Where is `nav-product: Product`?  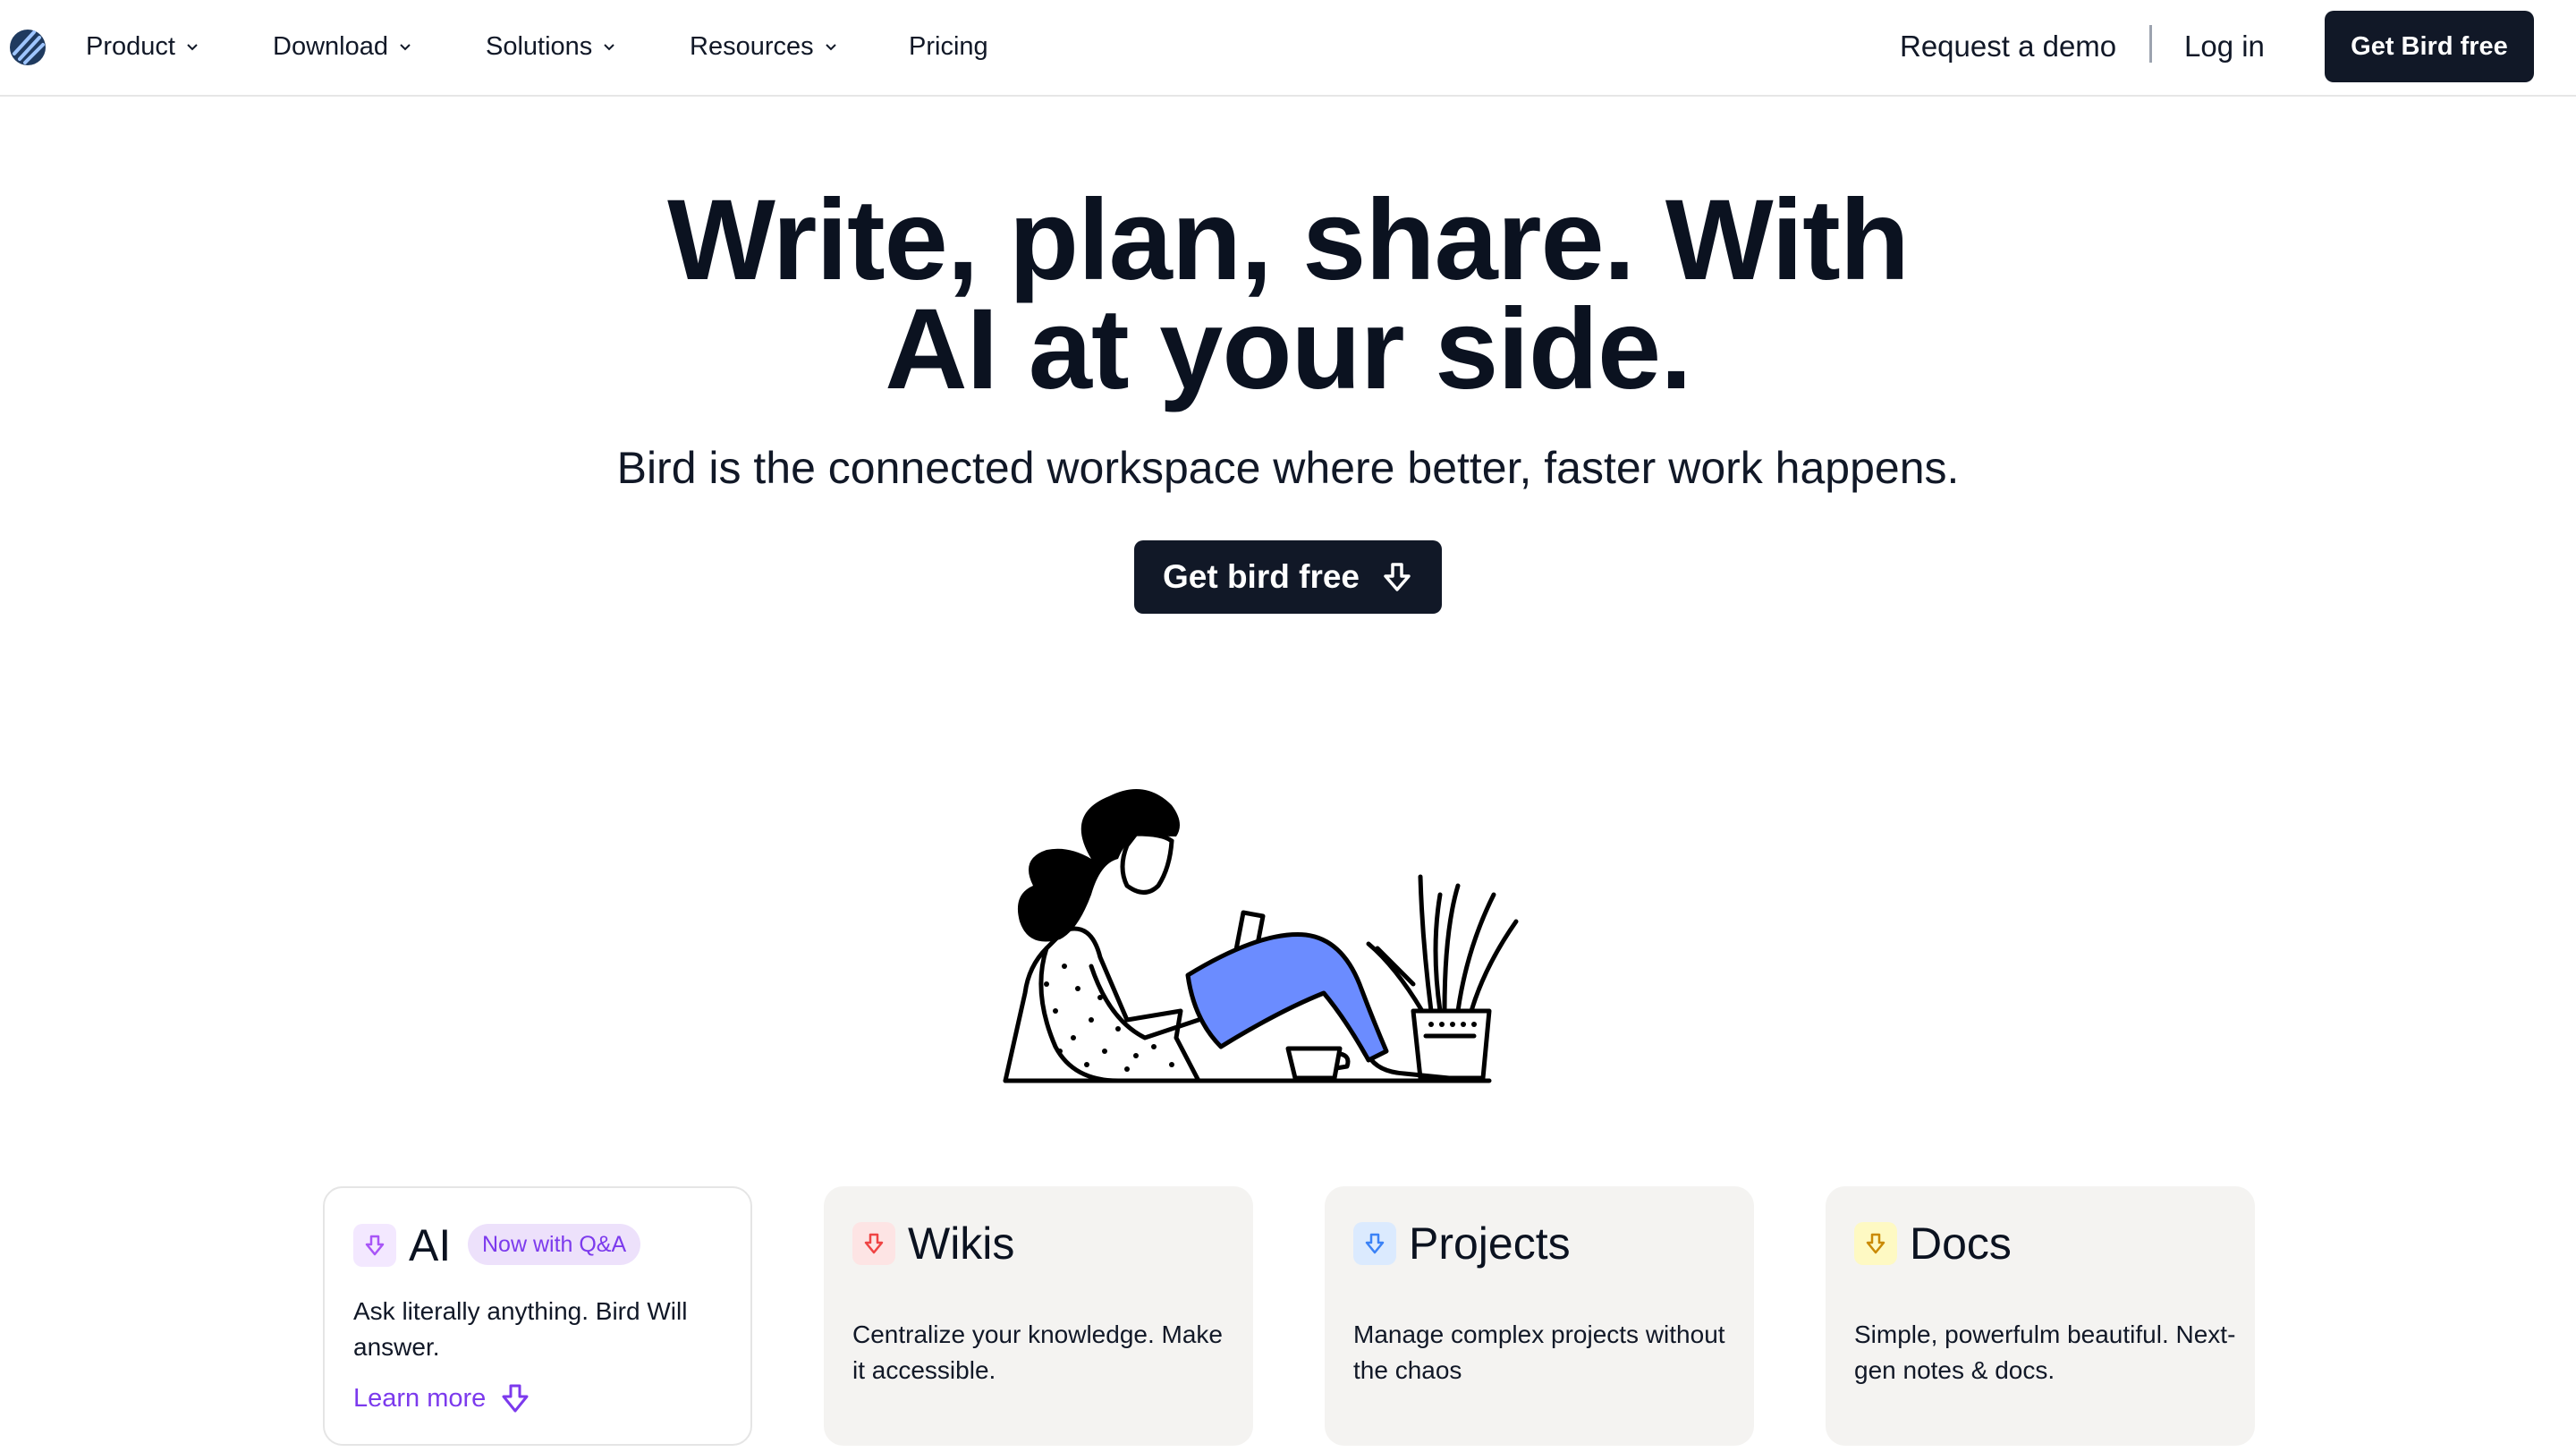
nav-product: Product is located at coordinates (143, 46).